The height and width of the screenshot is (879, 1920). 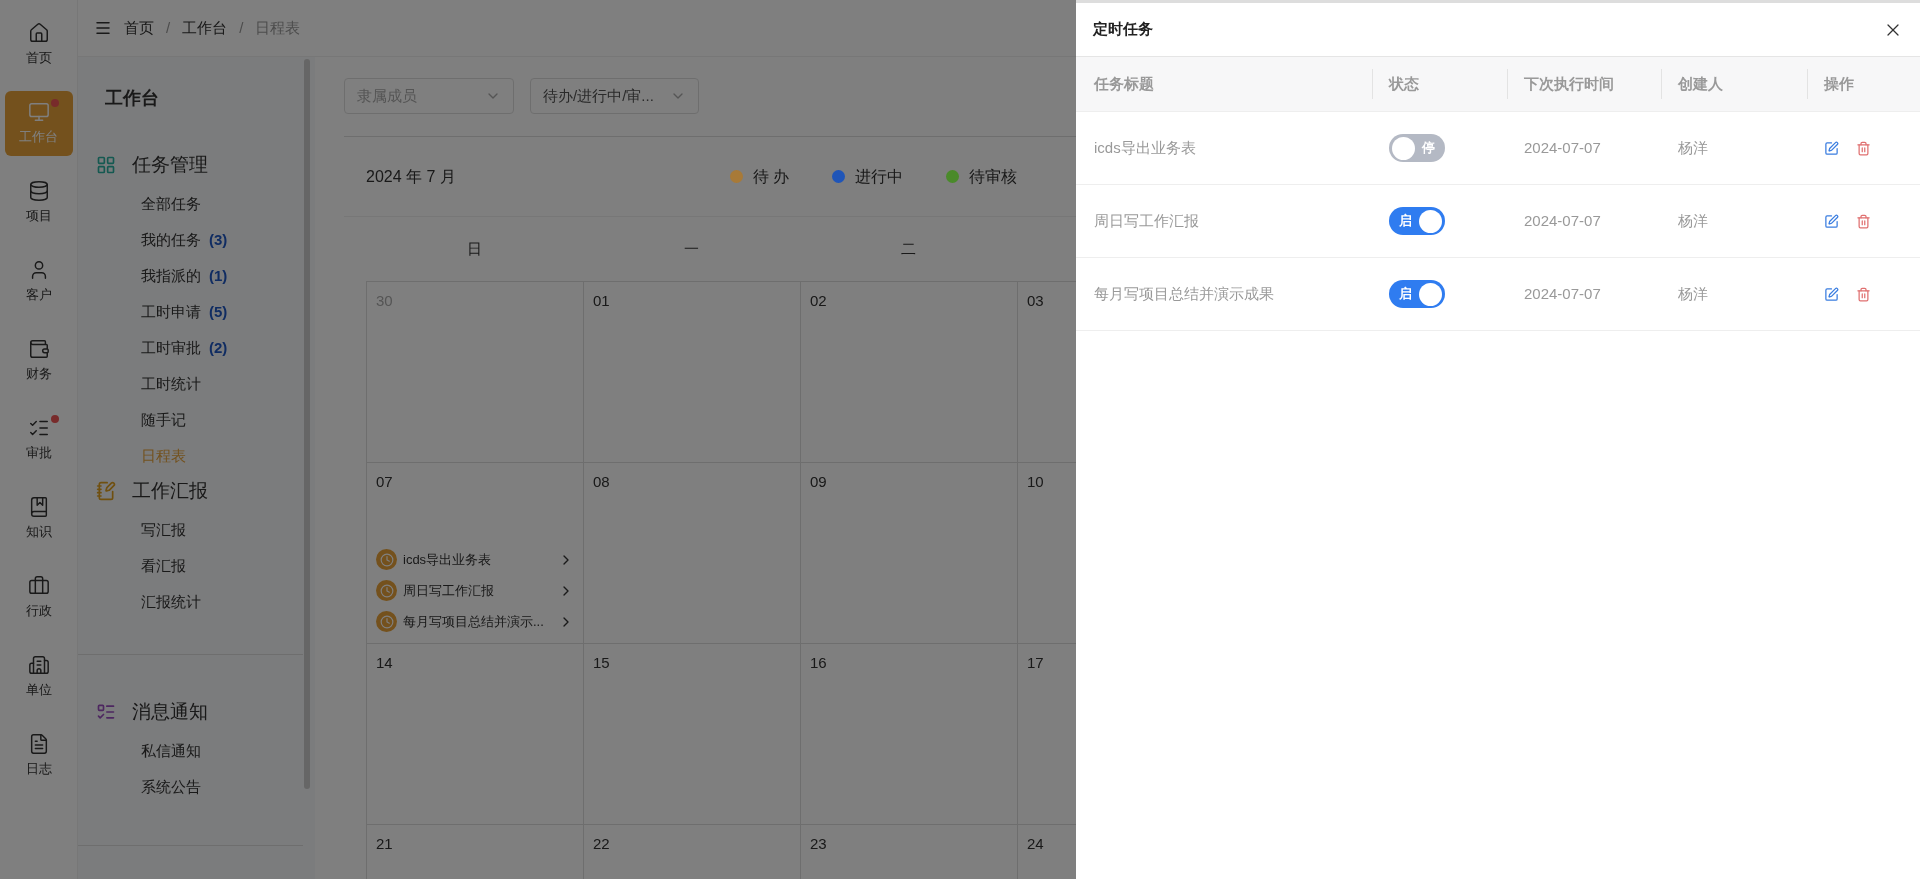 I want to click on legend-label: 进行中, so click(x=879, y=176).